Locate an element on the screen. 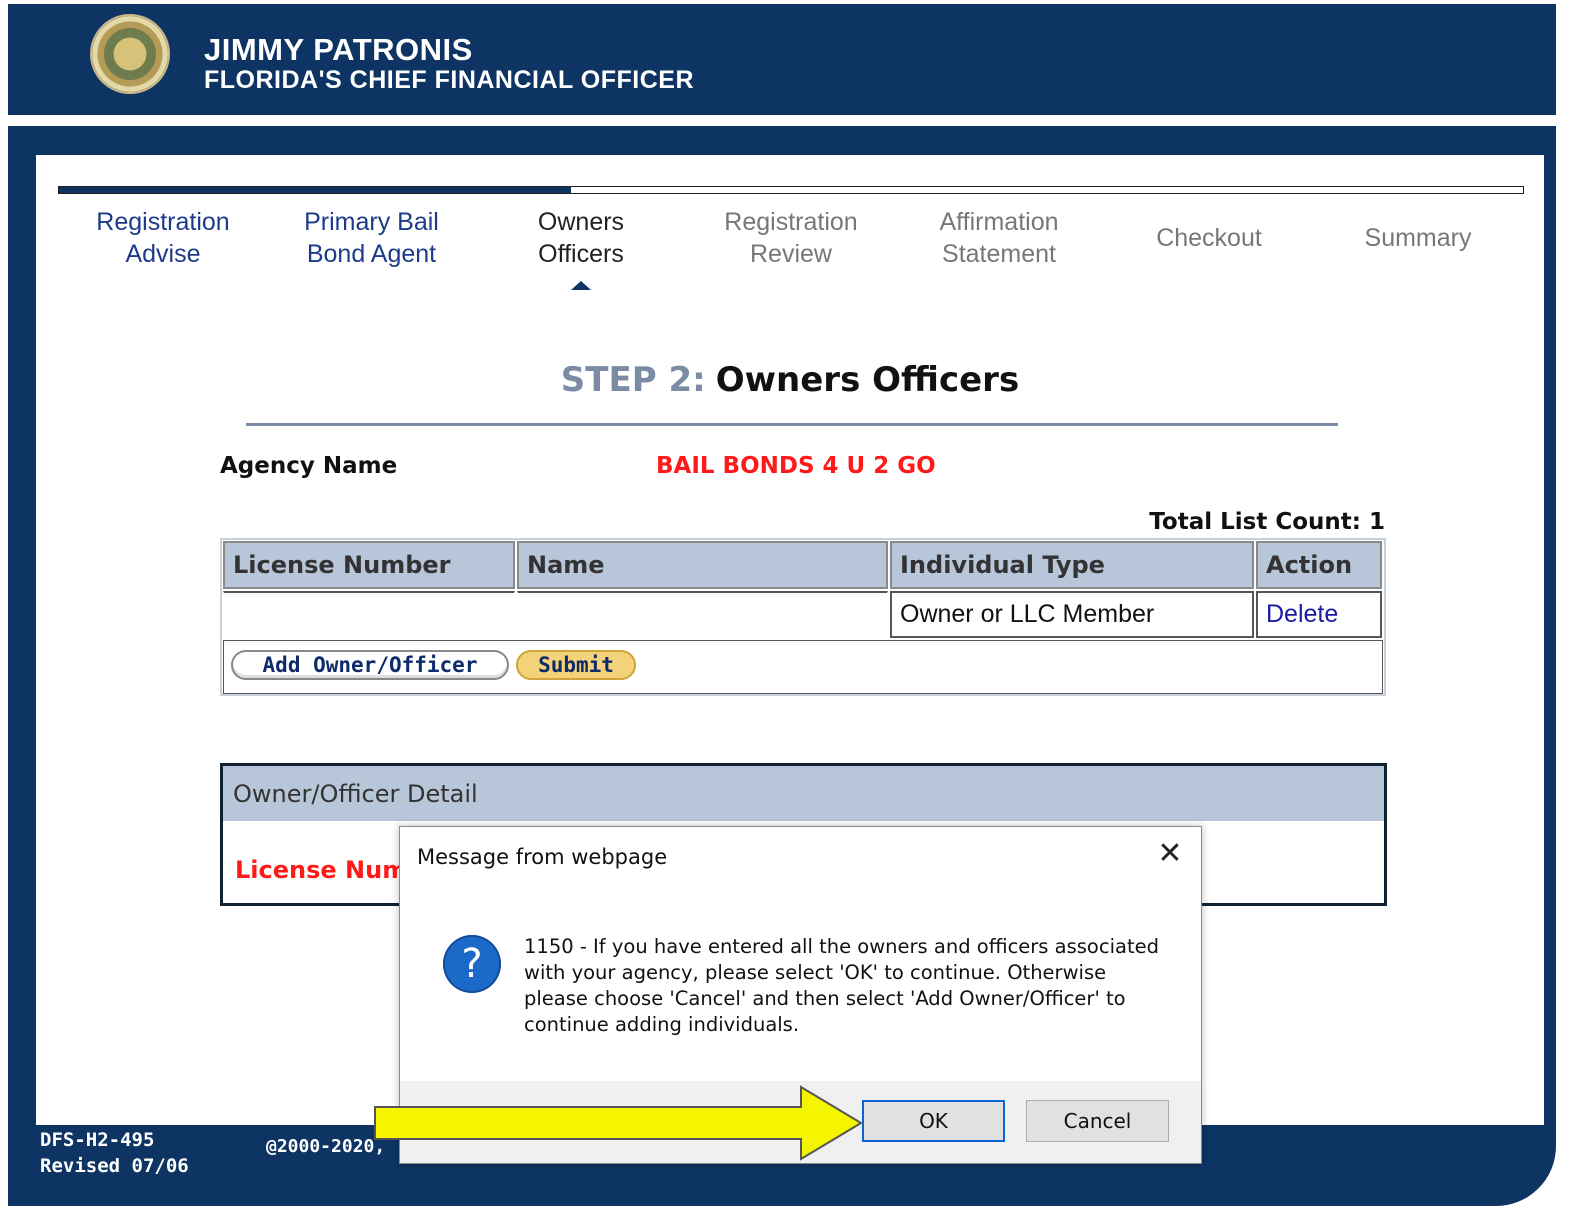  footer-form-code: DFS-H2-495 Revised 07/06 is located at coordinates (114, 1153).